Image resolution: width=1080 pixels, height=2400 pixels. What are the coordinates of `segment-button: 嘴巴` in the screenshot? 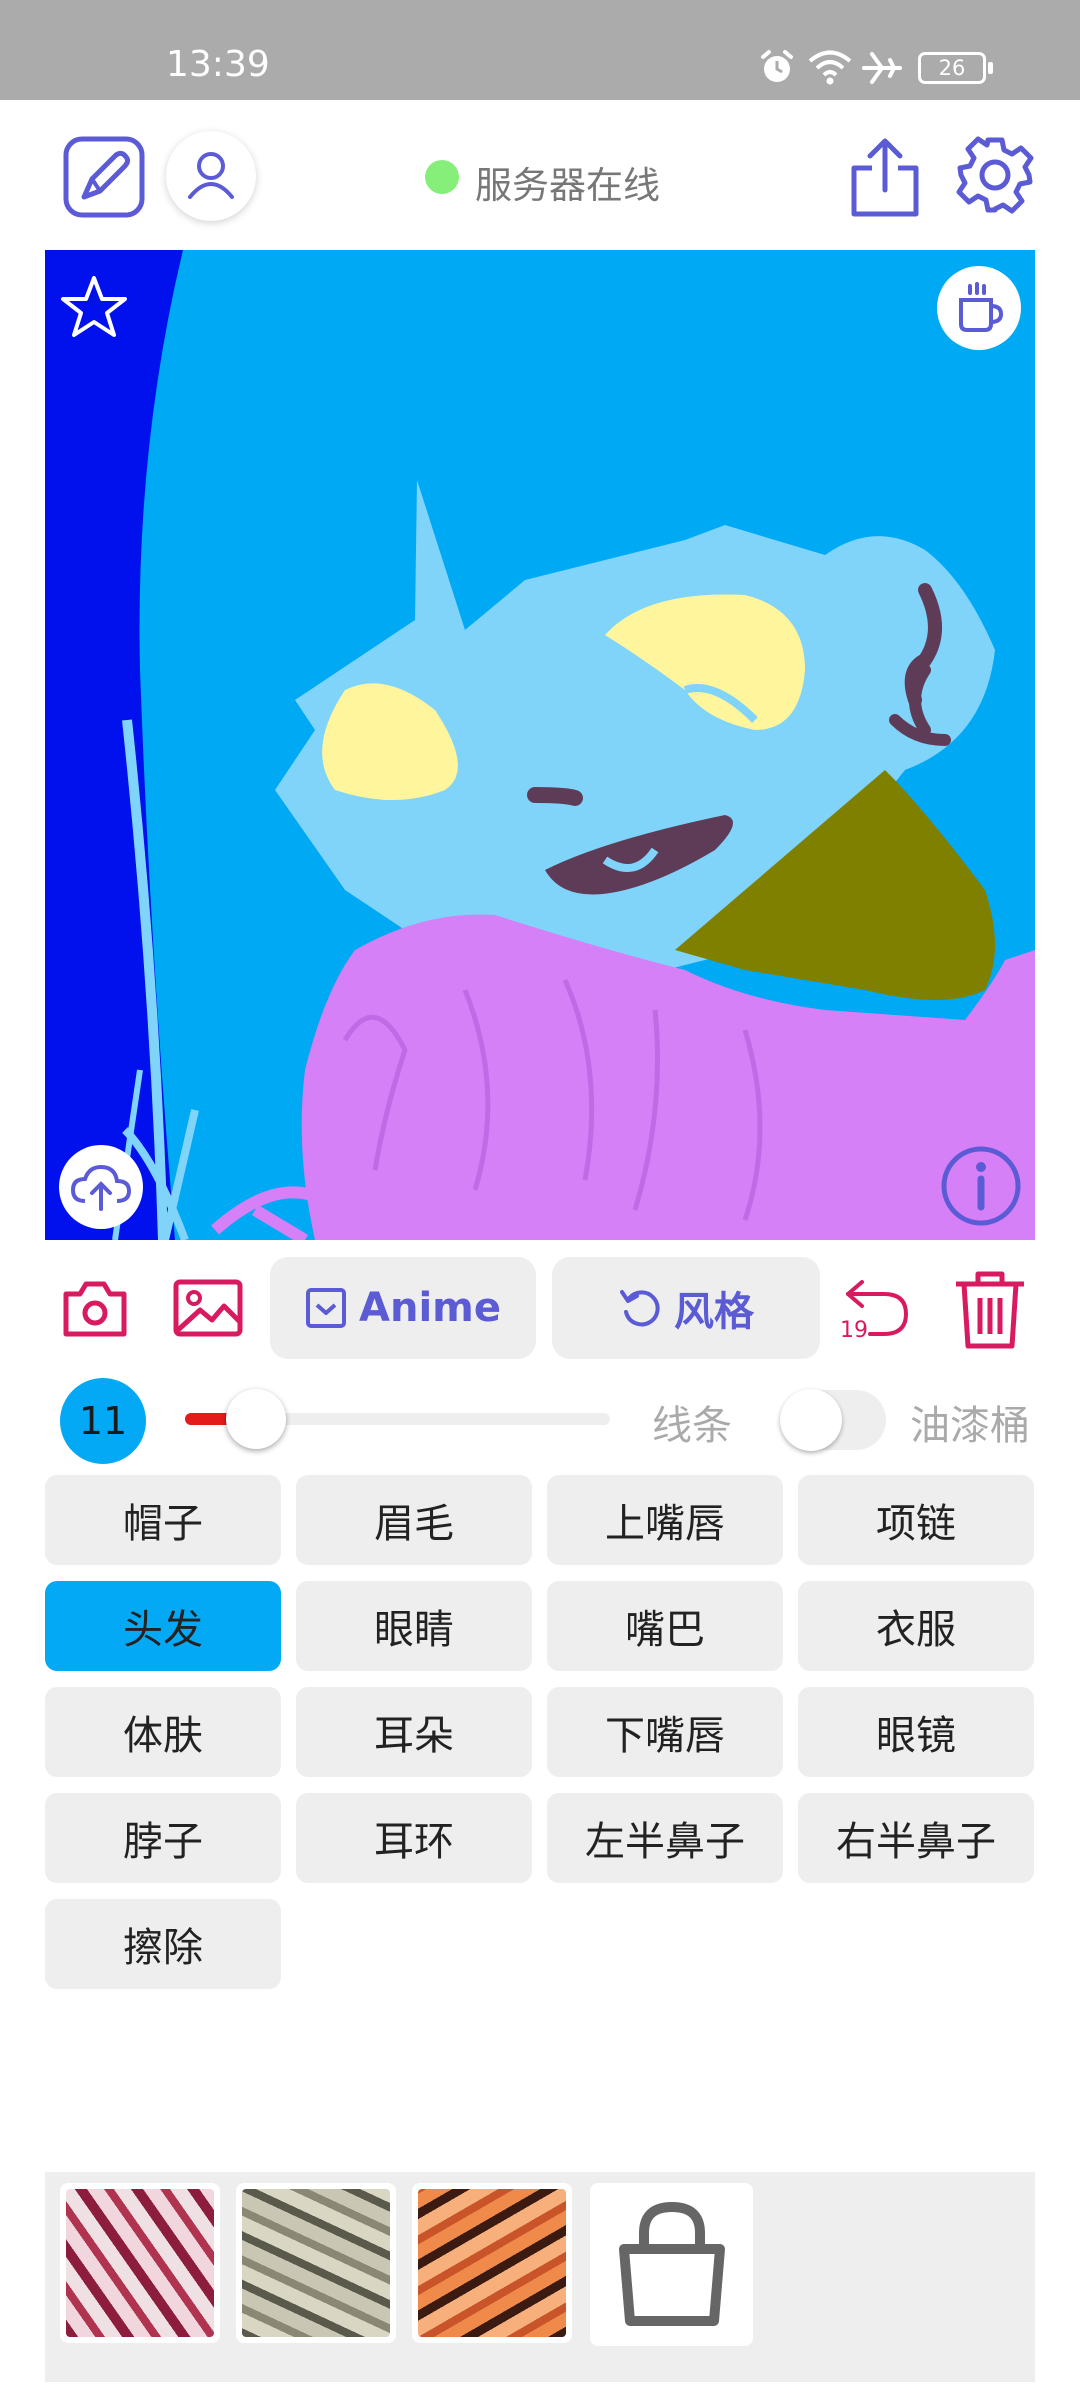 It's located at (665, 1626).